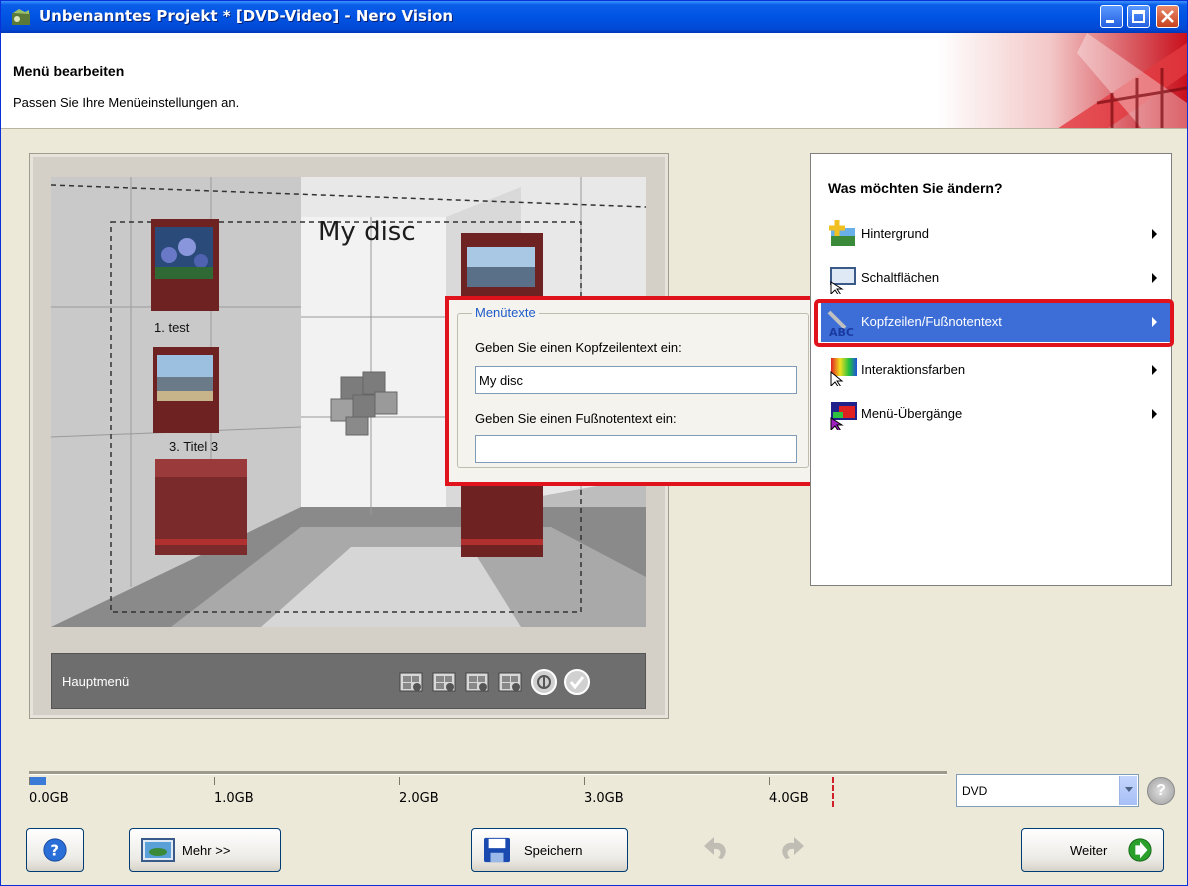 This screenshot has height=886, width=1188. Describe the element at coordinates (636, 380) in the screenshot. I see `header-text-input` at that location.